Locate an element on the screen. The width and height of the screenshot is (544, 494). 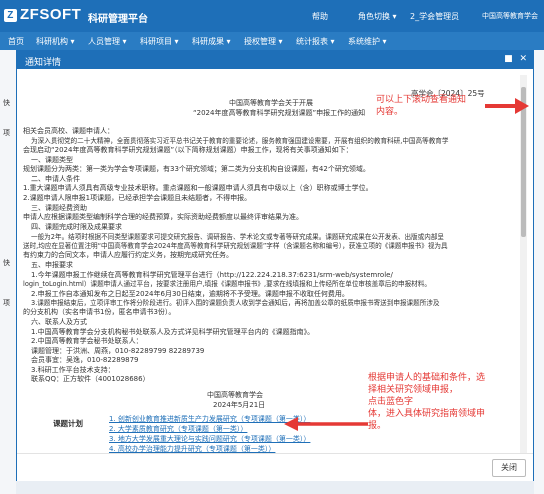
app-title: 科研管理平台 is located at coordinates (118, 19).